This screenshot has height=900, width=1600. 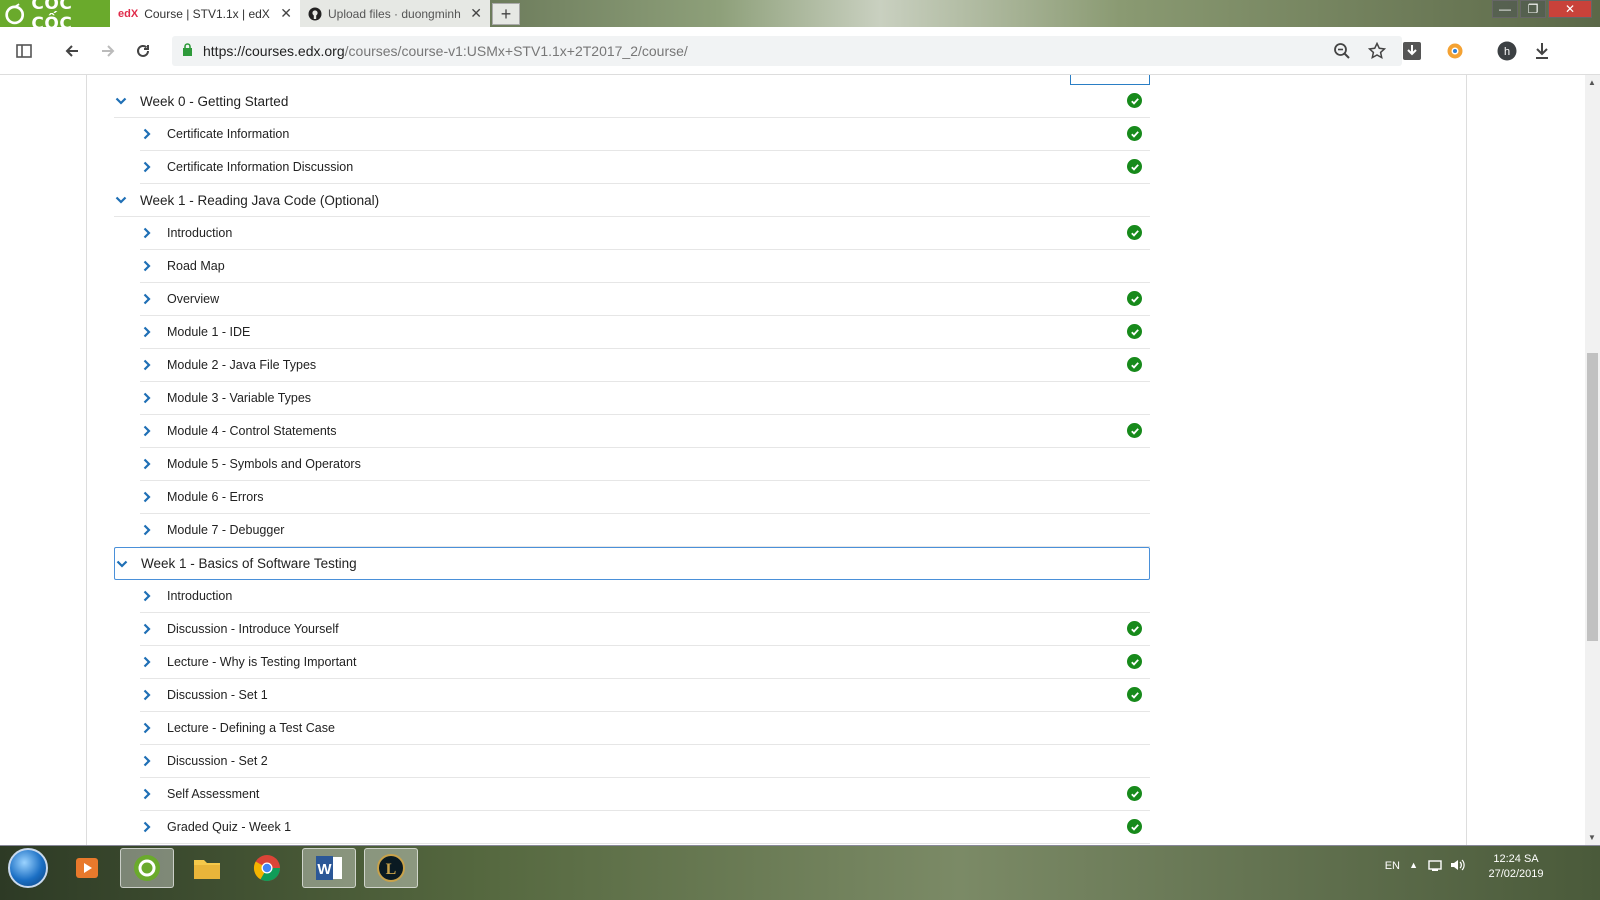 What do you see at coordinates (645, 497) in the screenshot?
I see `outline-subsection: Module 6 - Errors` at bounding box center [645, 497].